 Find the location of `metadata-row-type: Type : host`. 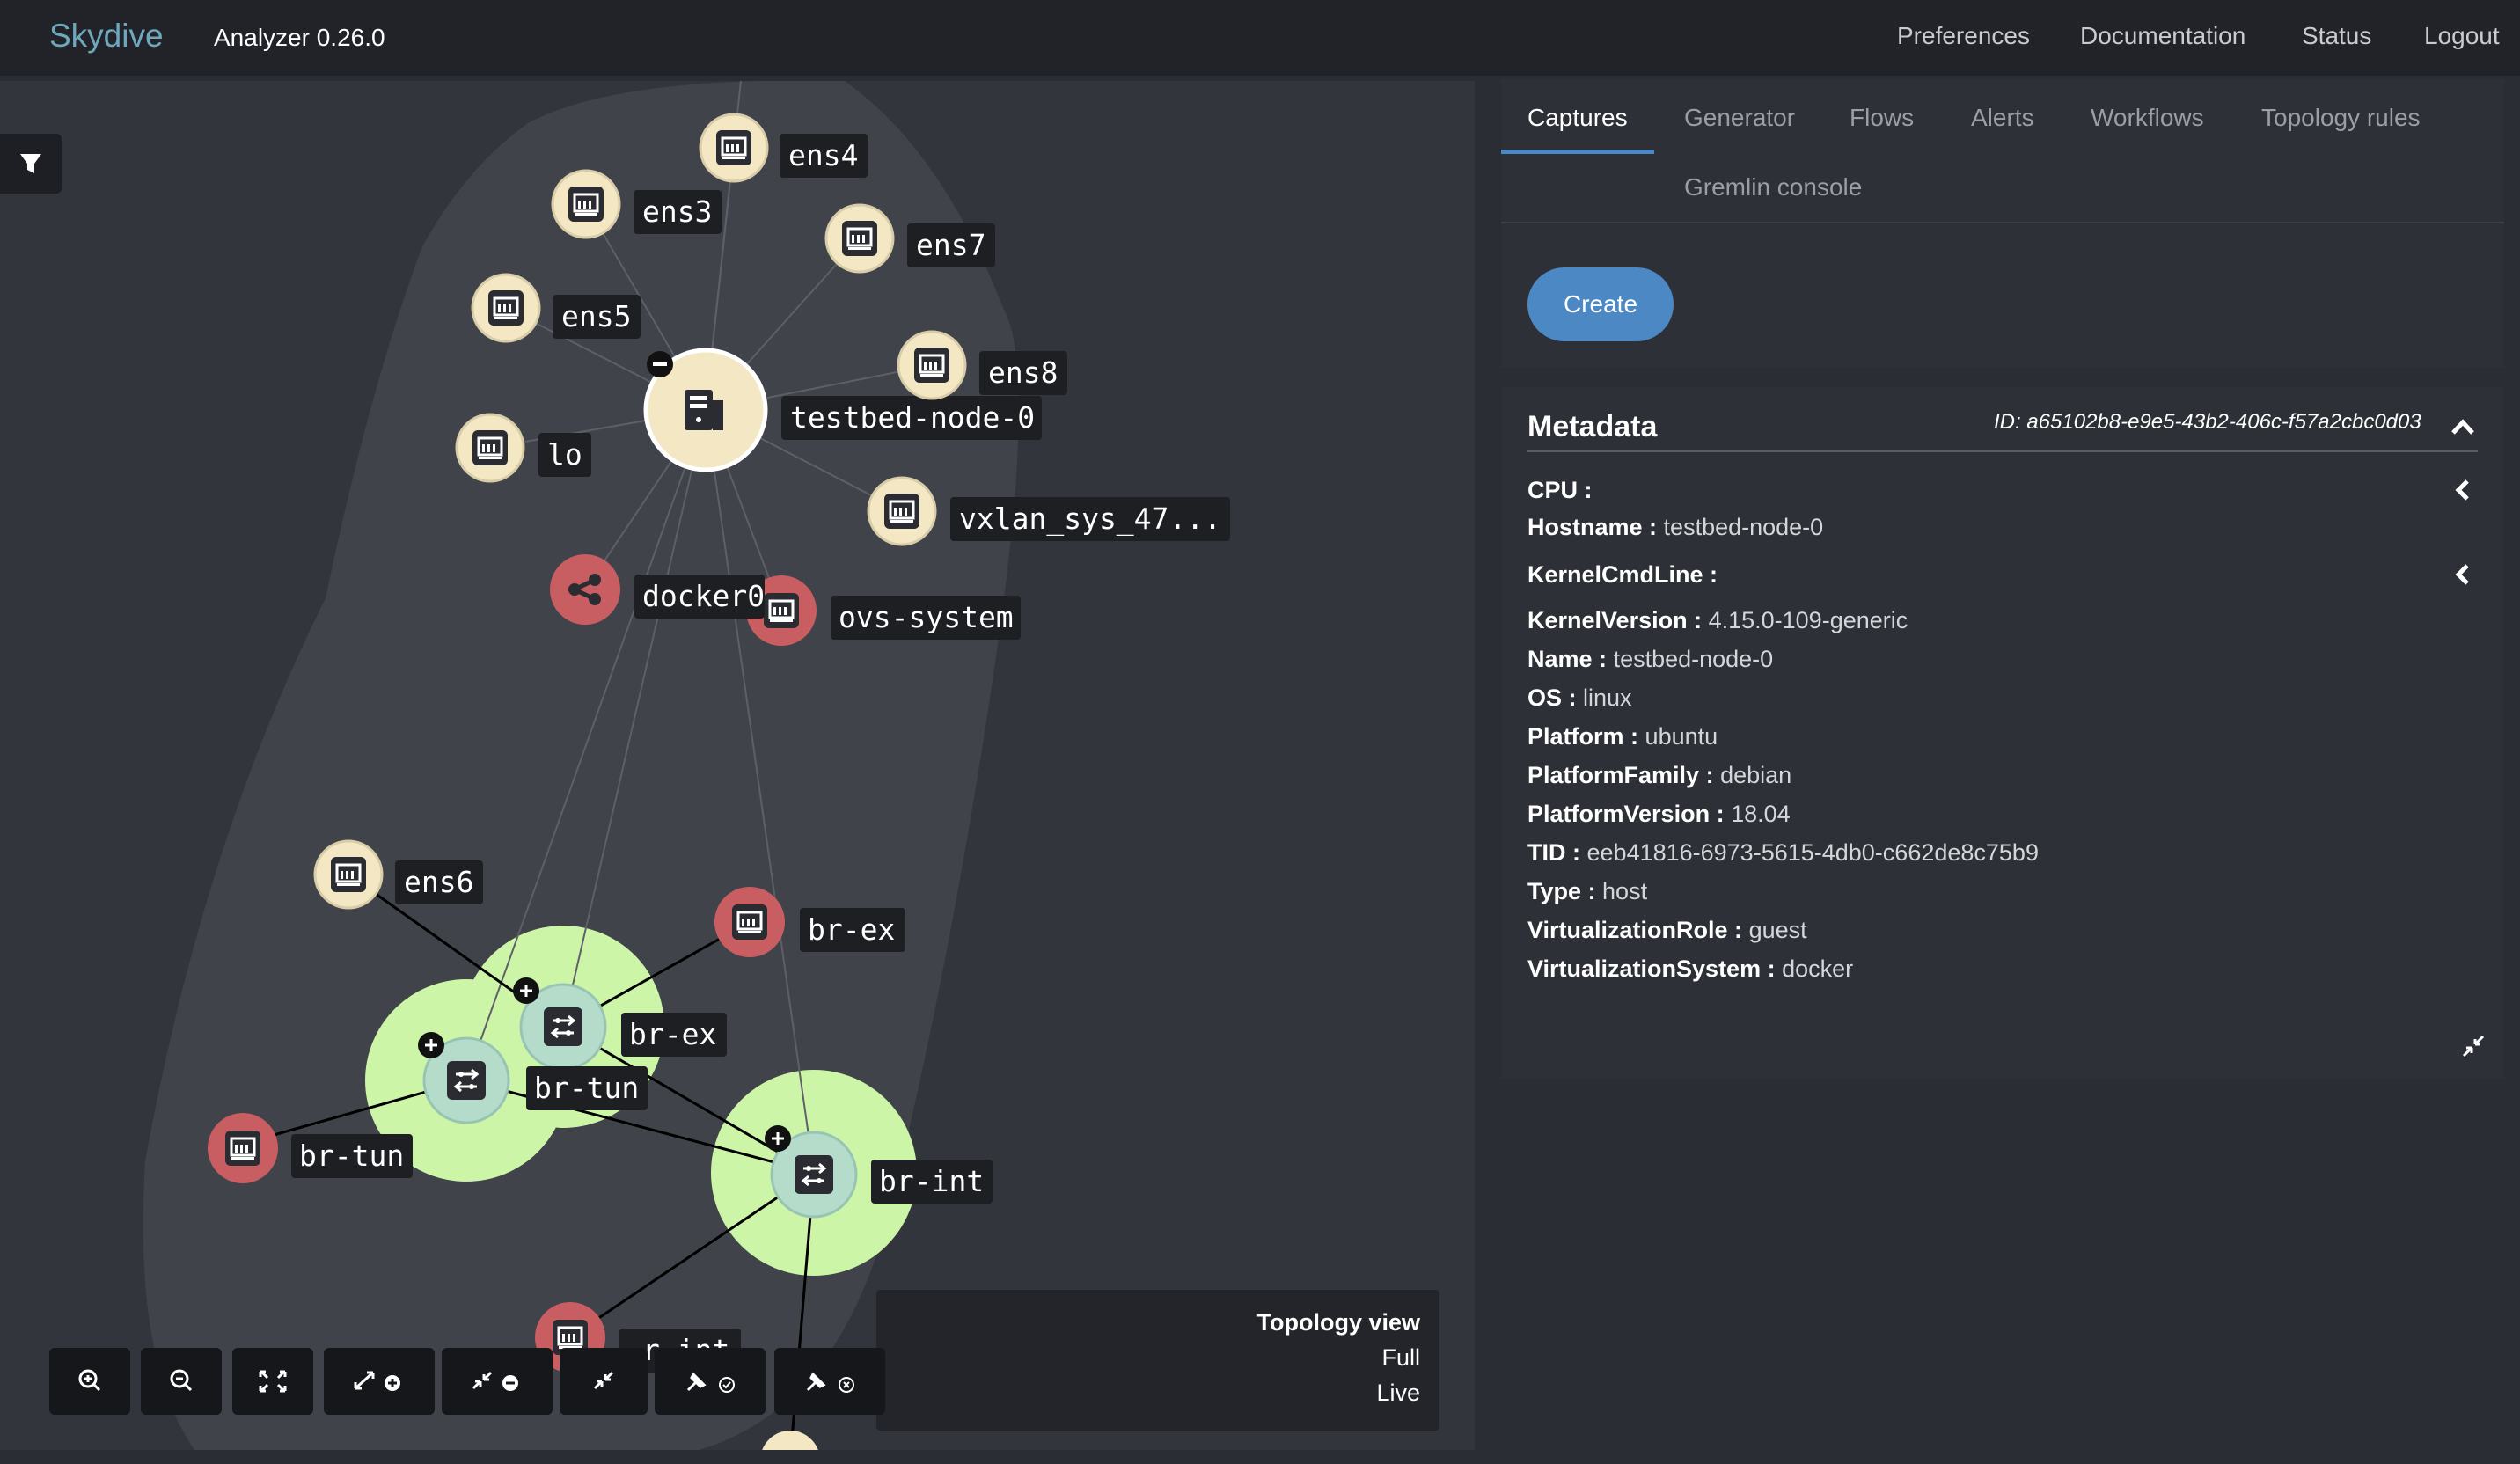

metadata-row-type: Type : host is located at coordinates (1587, 891).